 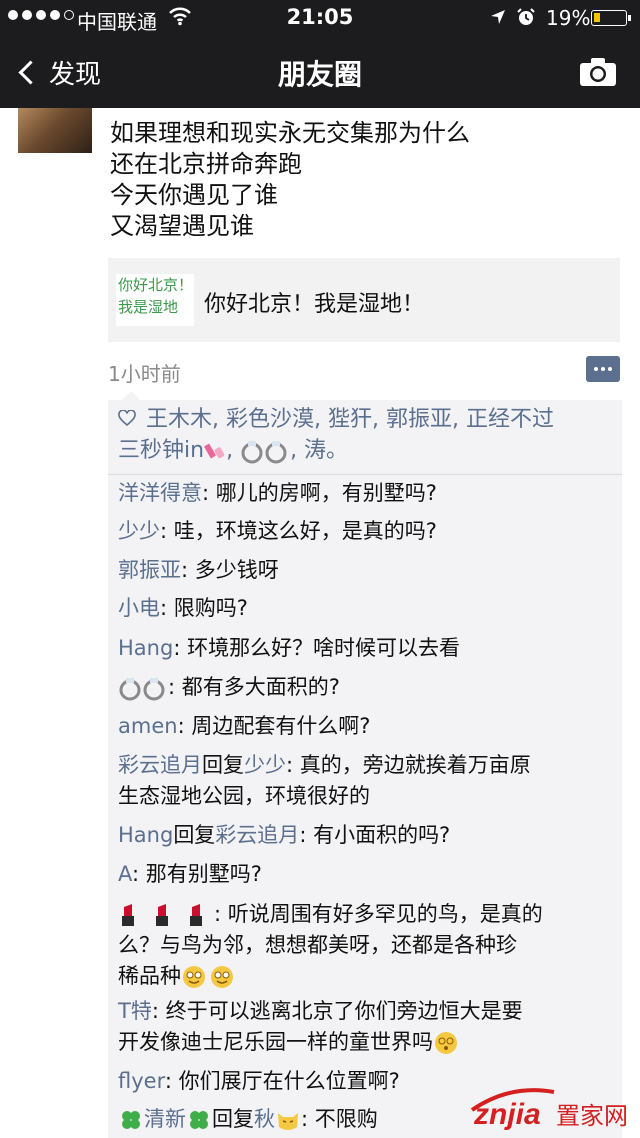 What do you see at coordinates (368, 874) in the screenshot?
I see `comment-item: A: 那有别墅吗?` at bounding box center [368, 874].